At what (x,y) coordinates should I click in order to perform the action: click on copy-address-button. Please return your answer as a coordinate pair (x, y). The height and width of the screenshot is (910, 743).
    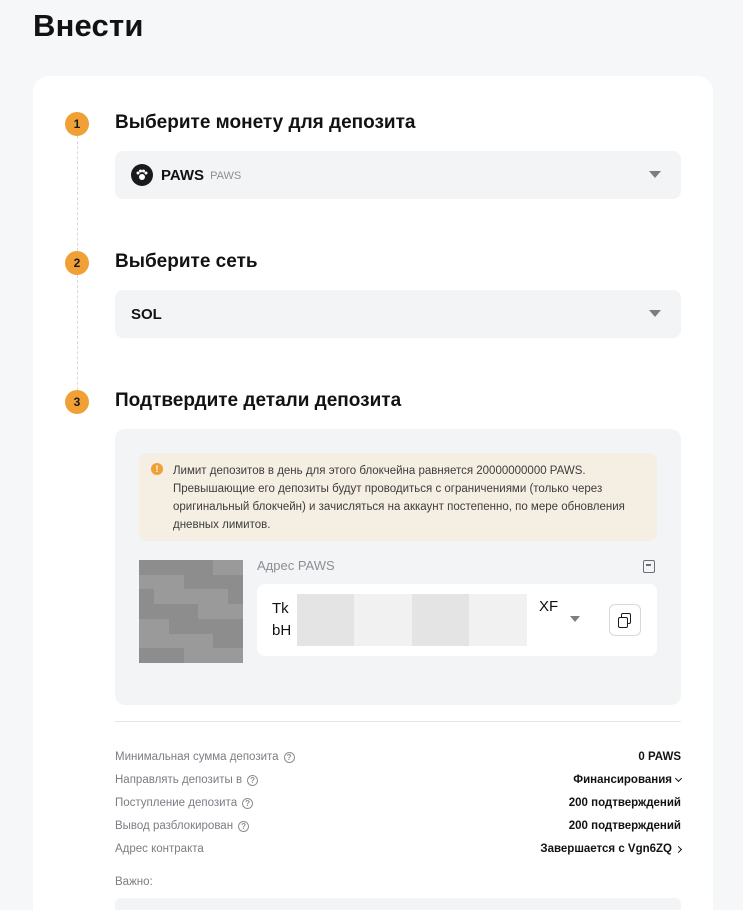
    Looking at the image, I should click on (625, 620).